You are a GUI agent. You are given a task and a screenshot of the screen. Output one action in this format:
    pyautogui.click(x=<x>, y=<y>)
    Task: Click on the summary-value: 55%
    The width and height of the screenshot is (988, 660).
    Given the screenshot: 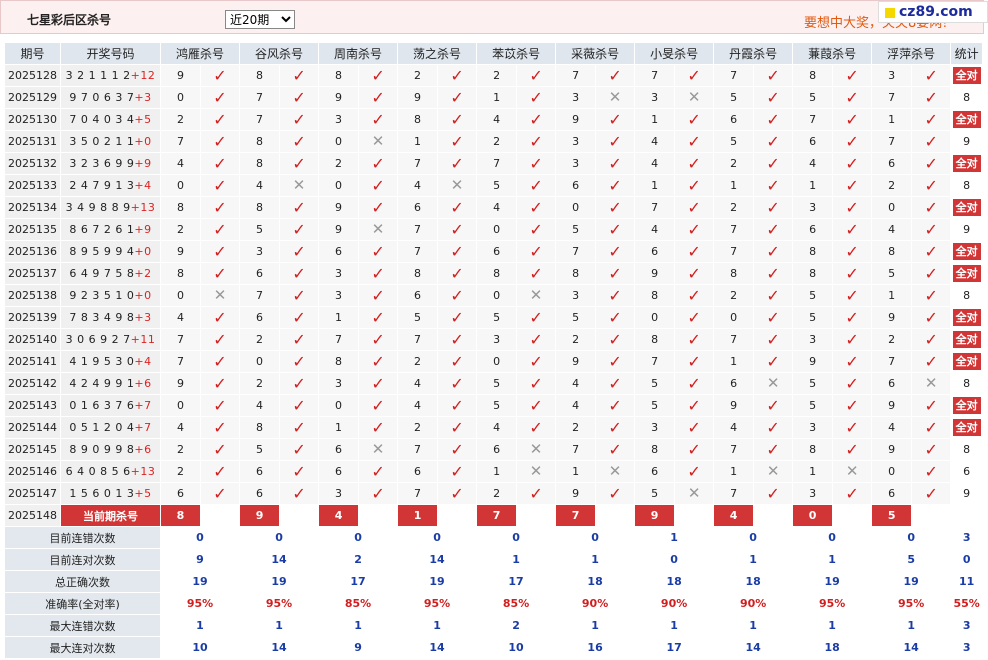 What is the action you would take?
    pyautogui.click(x=967, y=603)
    